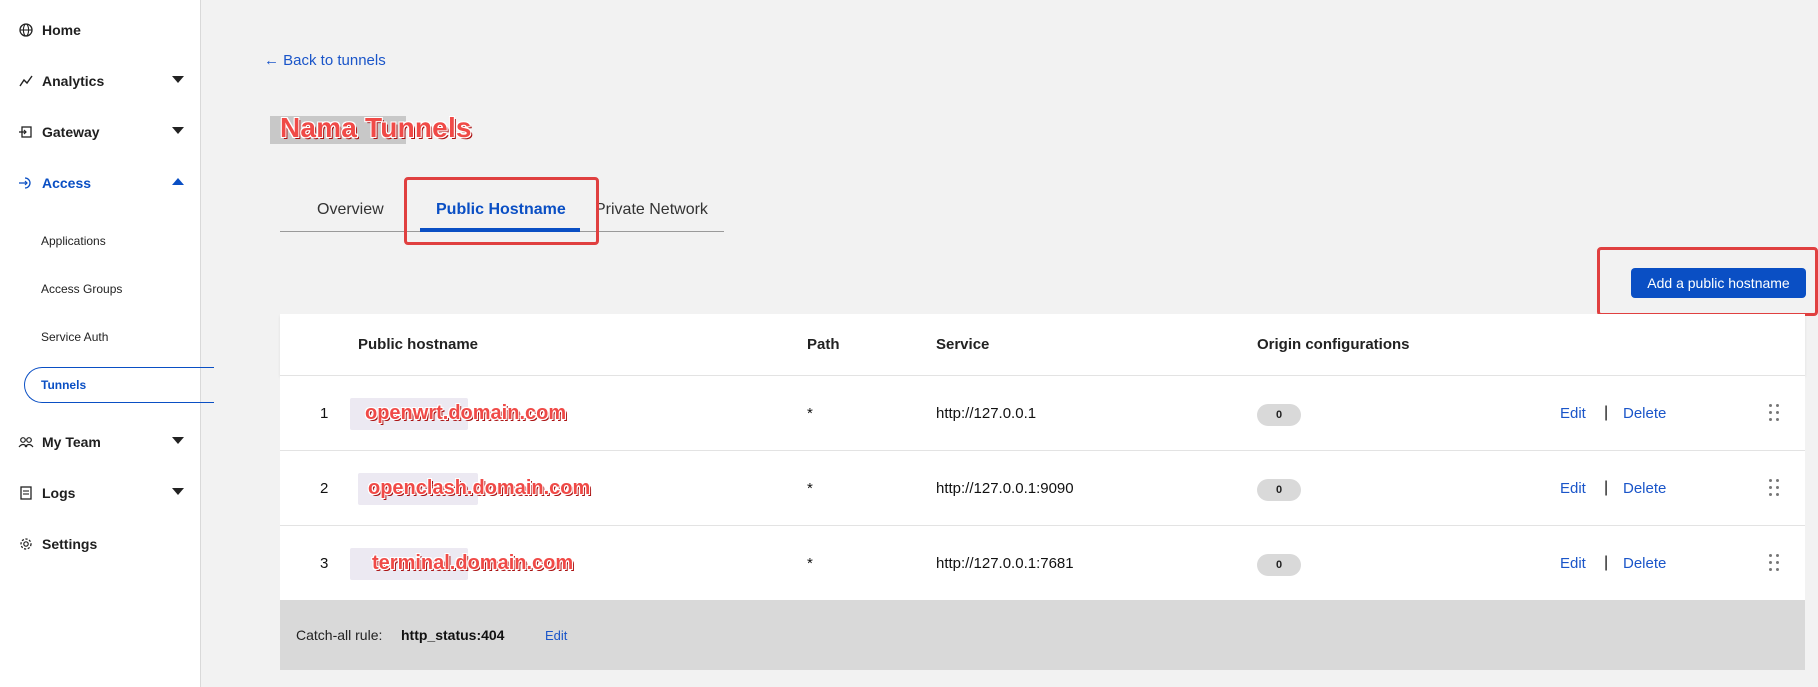  I want to click on sidebar-item-label: Analytics, so click(73, 81).